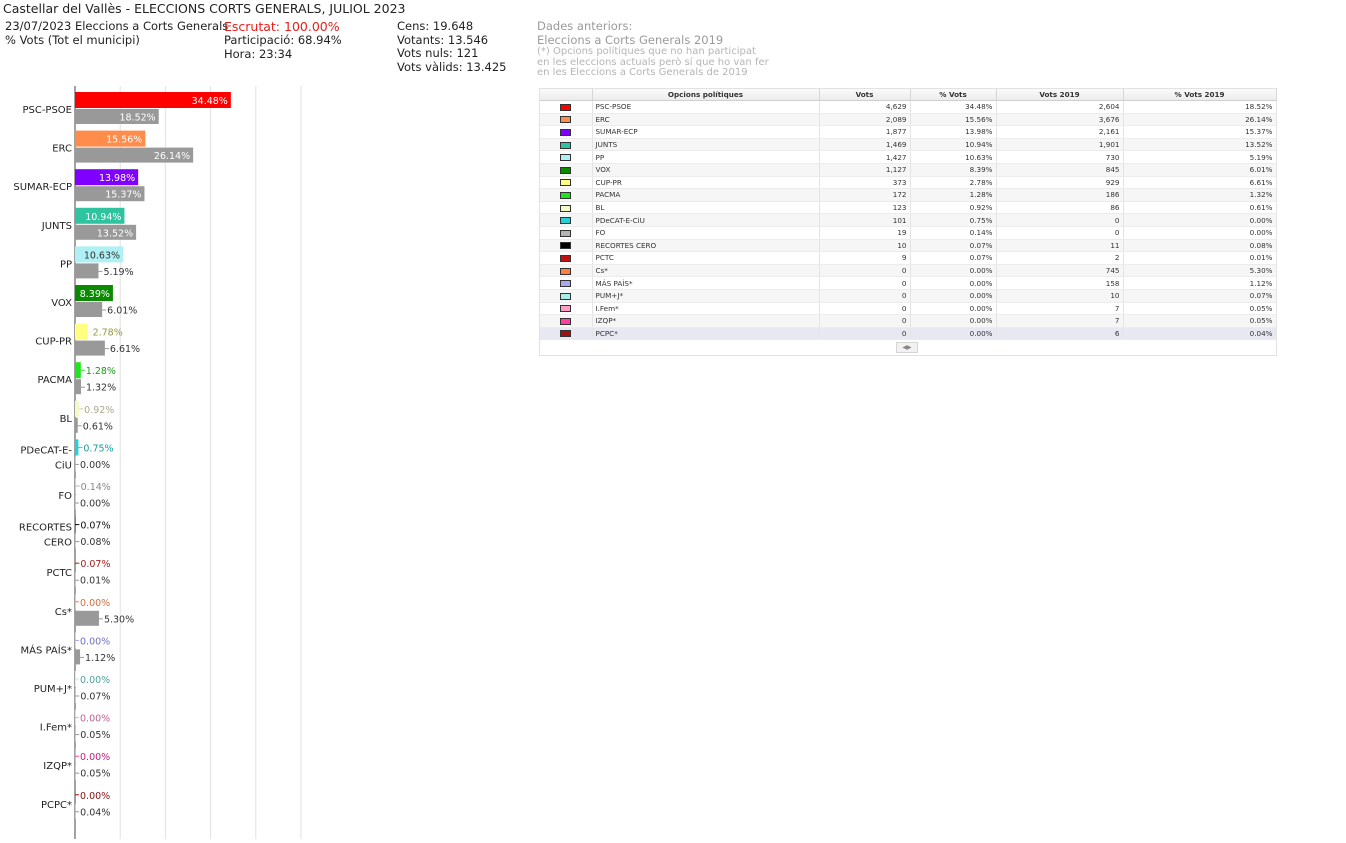 Image resolution: width=1346 pixels, height=843 pixels. Describe the element at coordinates (706, 157) in the screenshot. I see `party-cell: PP` at that location.